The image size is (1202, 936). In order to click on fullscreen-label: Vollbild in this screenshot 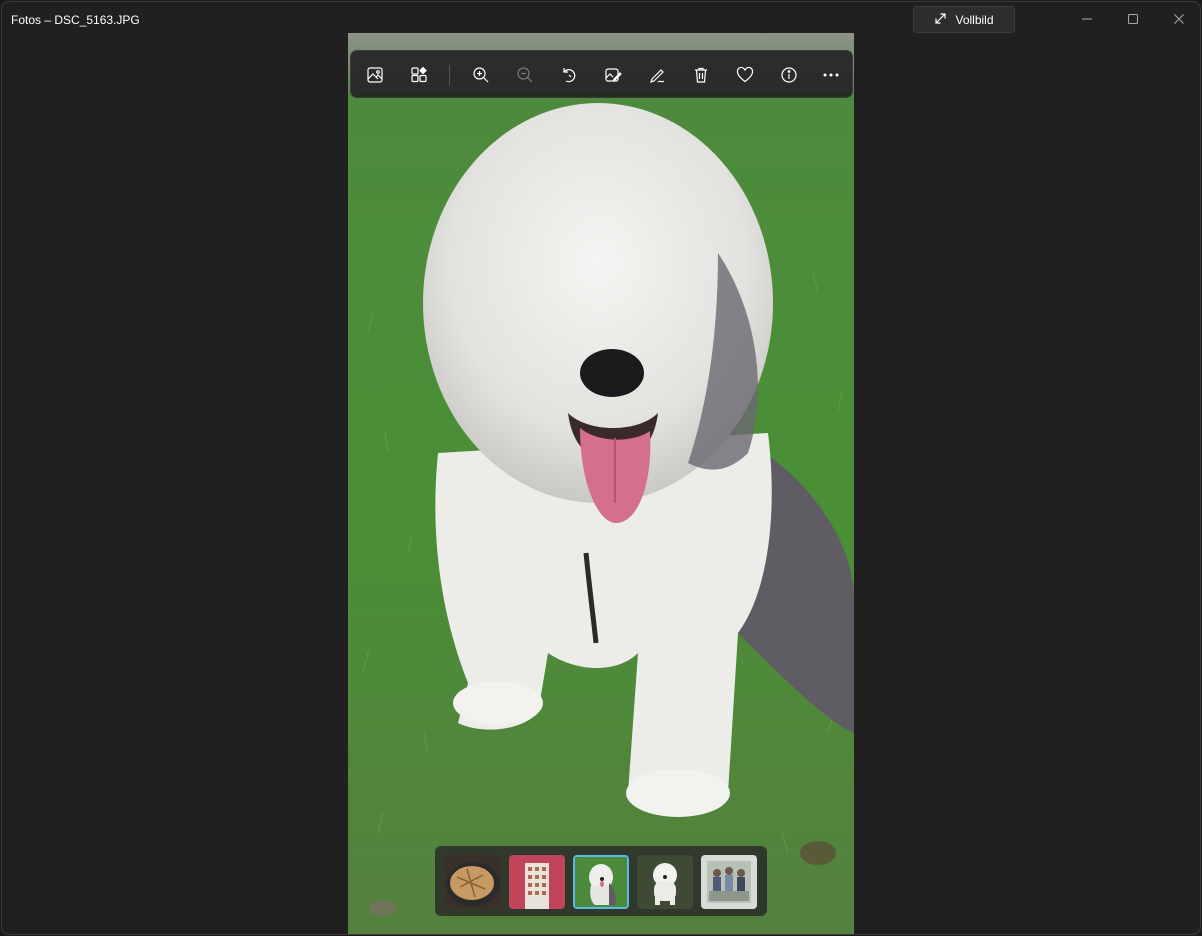, I will do `click(974, 19)`.